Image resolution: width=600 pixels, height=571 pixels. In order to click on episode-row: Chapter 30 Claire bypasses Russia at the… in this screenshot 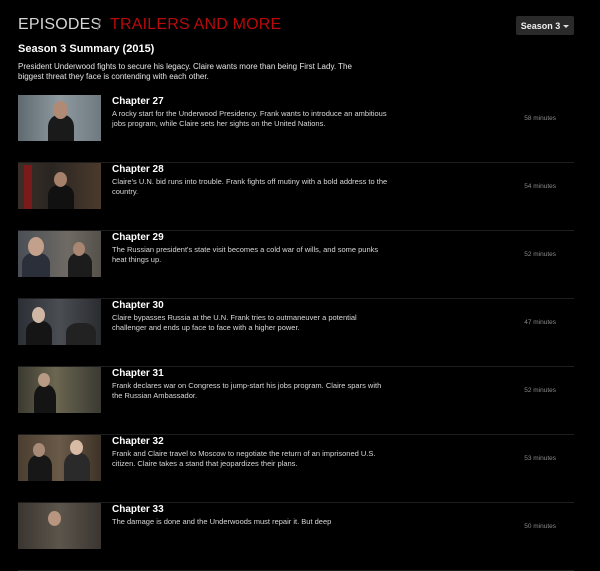, I will do `click(296, 333)`.